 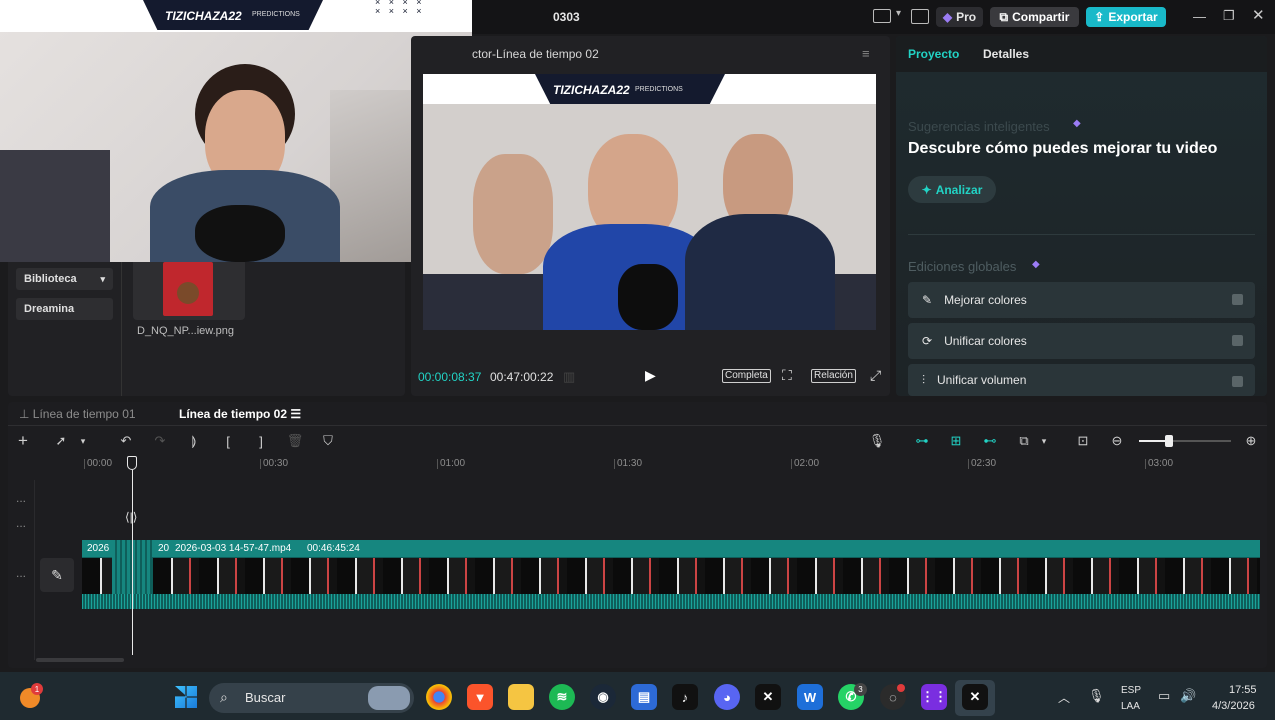 What do you see at coordinates (98, 463) in the screenshot?
I see `ruler-tick: 00:00` at bounding box center [98, 463].